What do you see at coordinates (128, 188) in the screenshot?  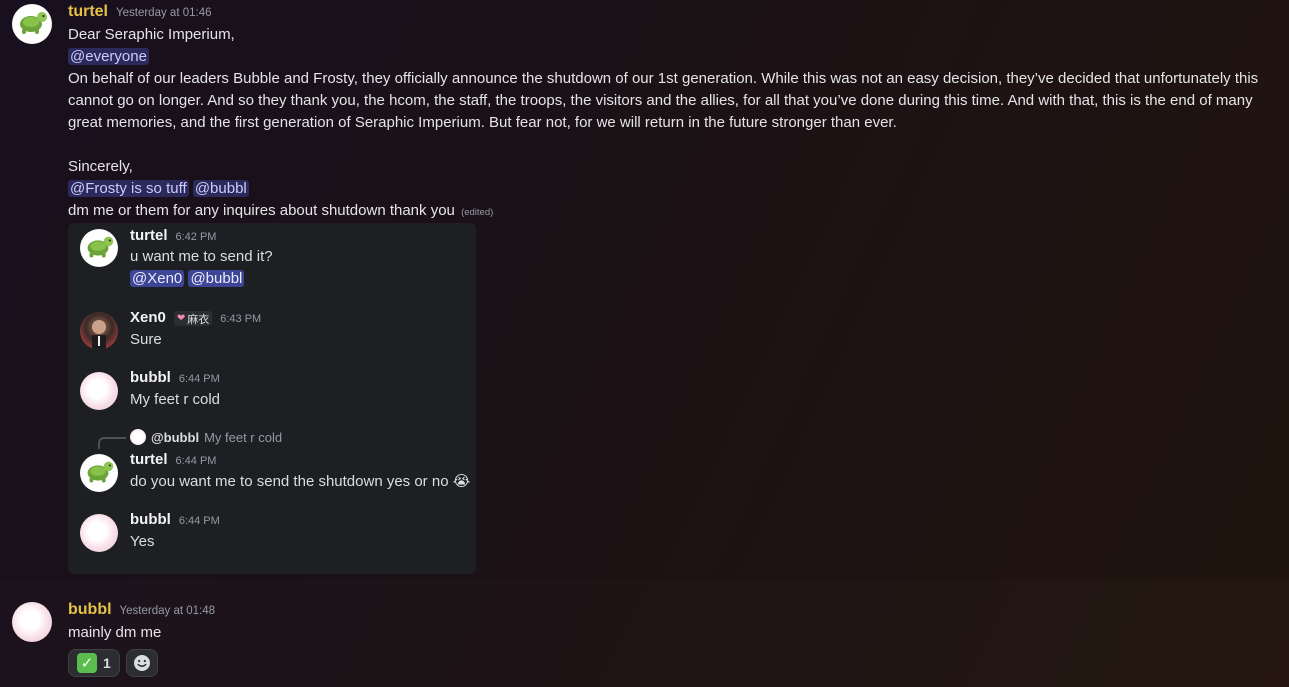 I see `mention-frosty: @Frosty is so tuff` at bounding box center [128, 188].